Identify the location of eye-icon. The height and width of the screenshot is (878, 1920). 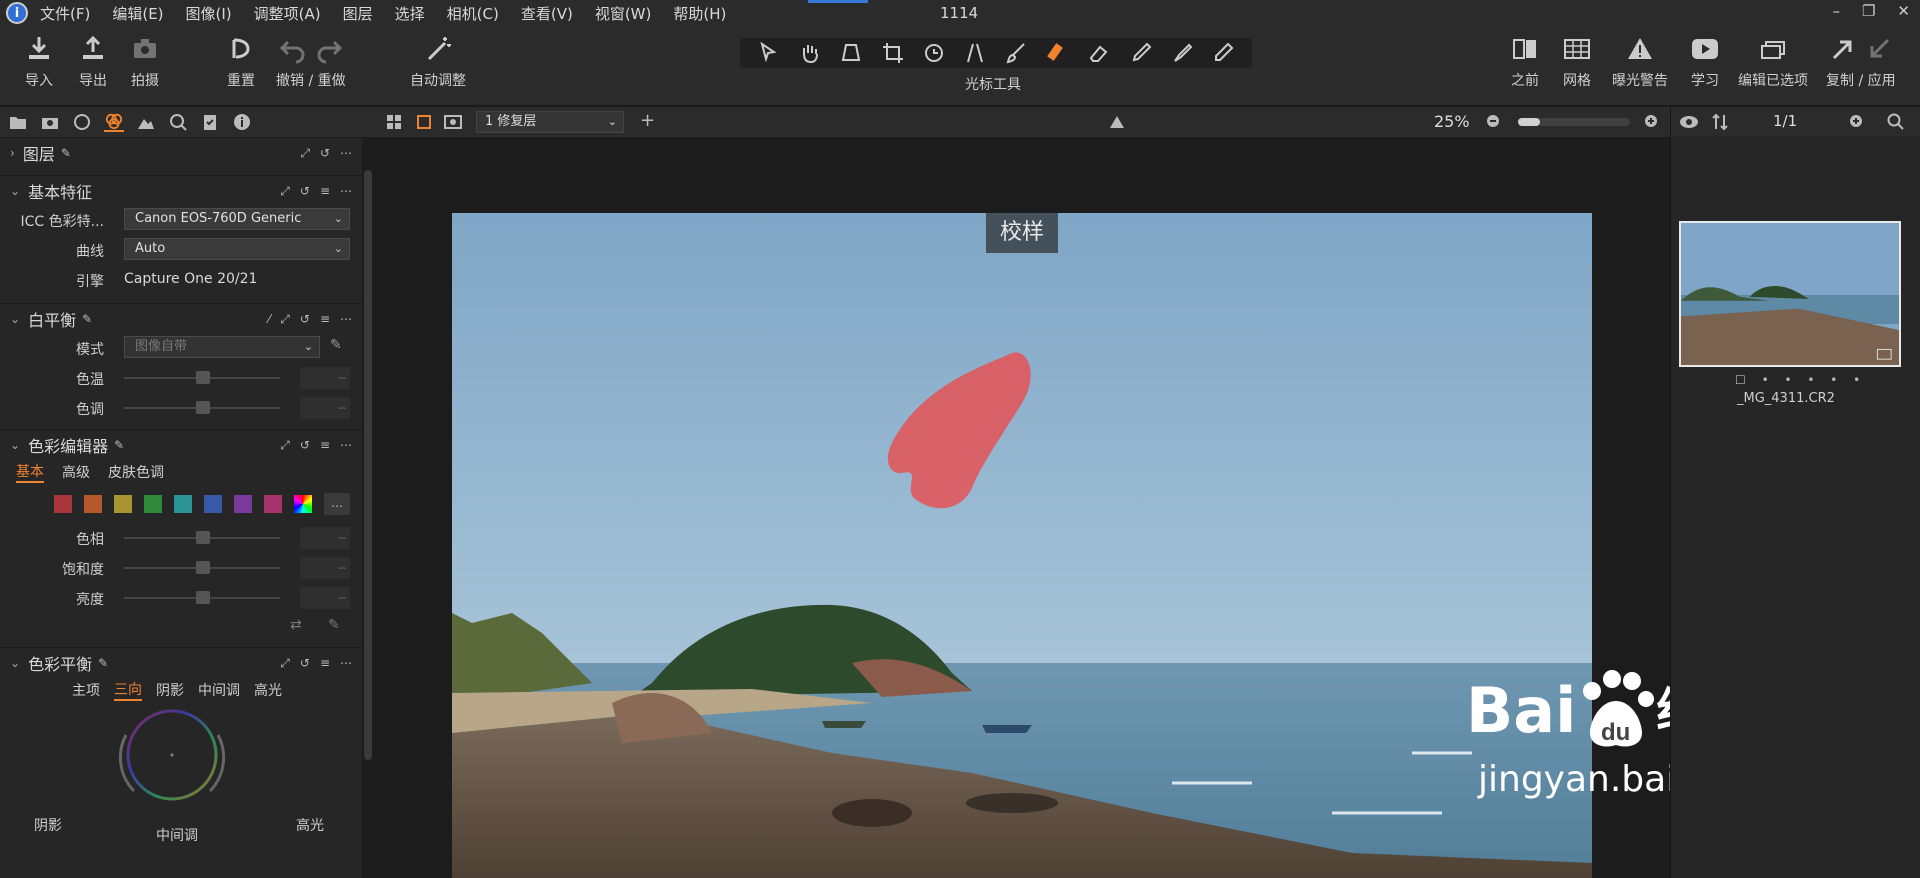
(1689, 122).